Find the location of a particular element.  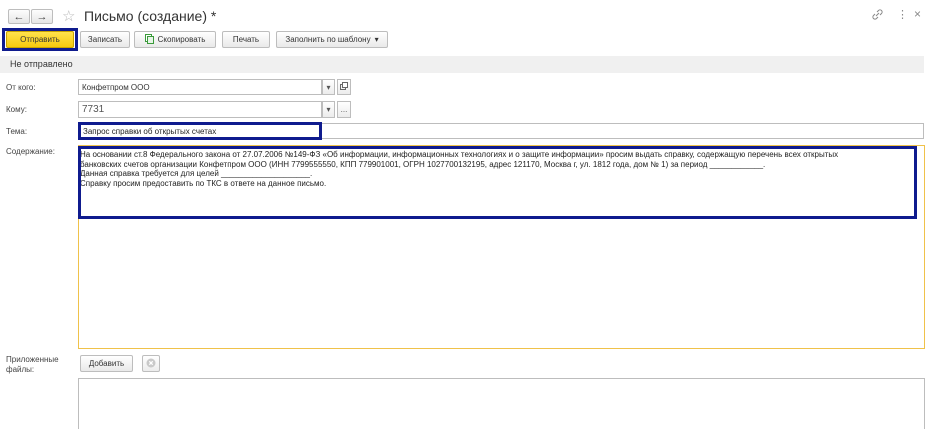

save-button-label: Записать is located at coordinates (105, 39).